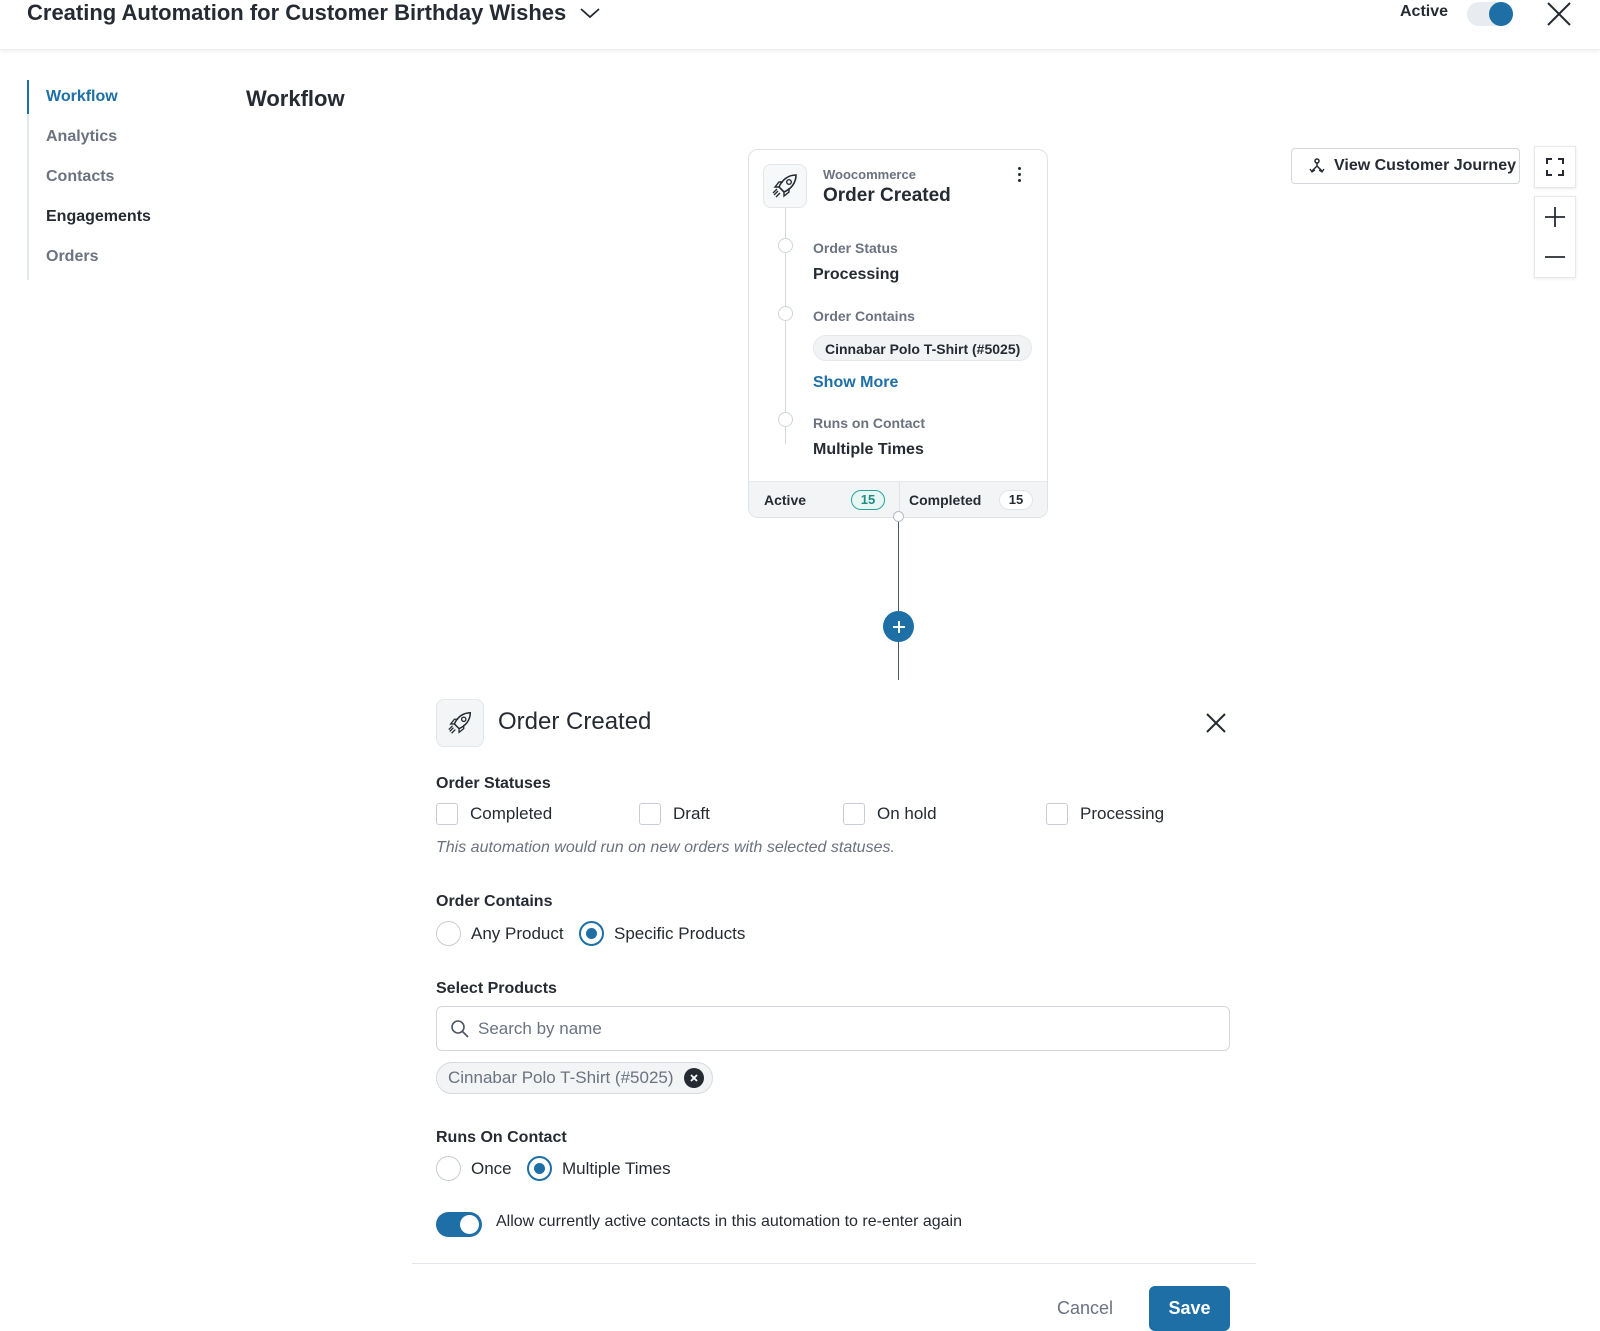 The width and height of the screenshot is (1600, 1331). Describe the element at coordinates (295, 98) in the screenshot. I see `page-title: Workflow` at that location.